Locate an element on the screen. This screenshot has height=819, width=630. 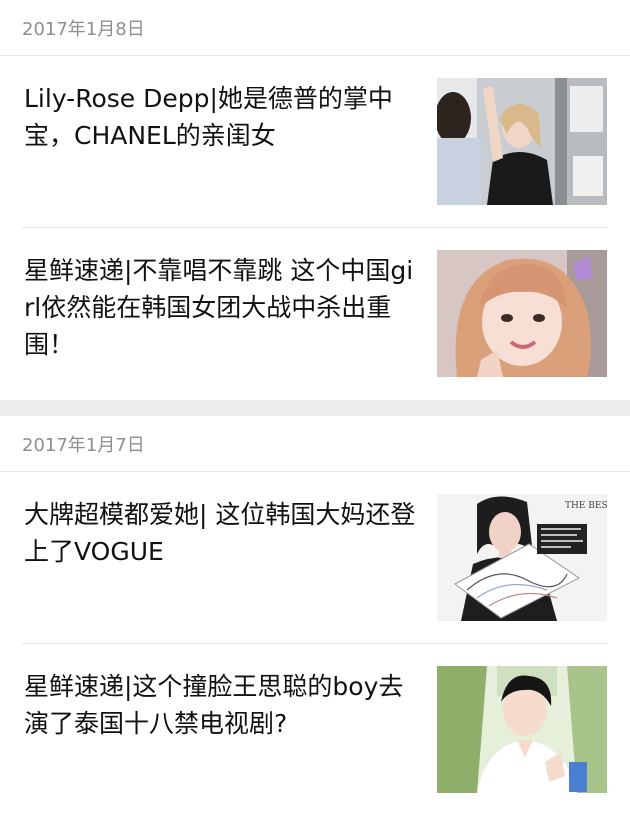
thumbnail-text: THE BEST is located at coordinates (586, 506).